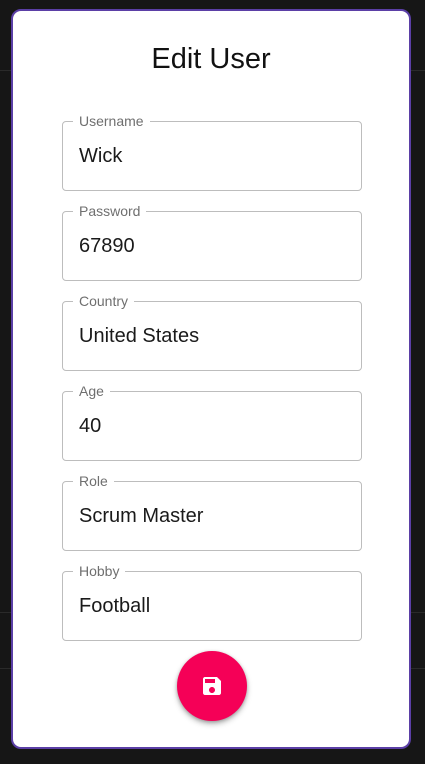 This screenshot has height=764, width=425. I want to click on hobby-label: Hobby, so click(99, 571).